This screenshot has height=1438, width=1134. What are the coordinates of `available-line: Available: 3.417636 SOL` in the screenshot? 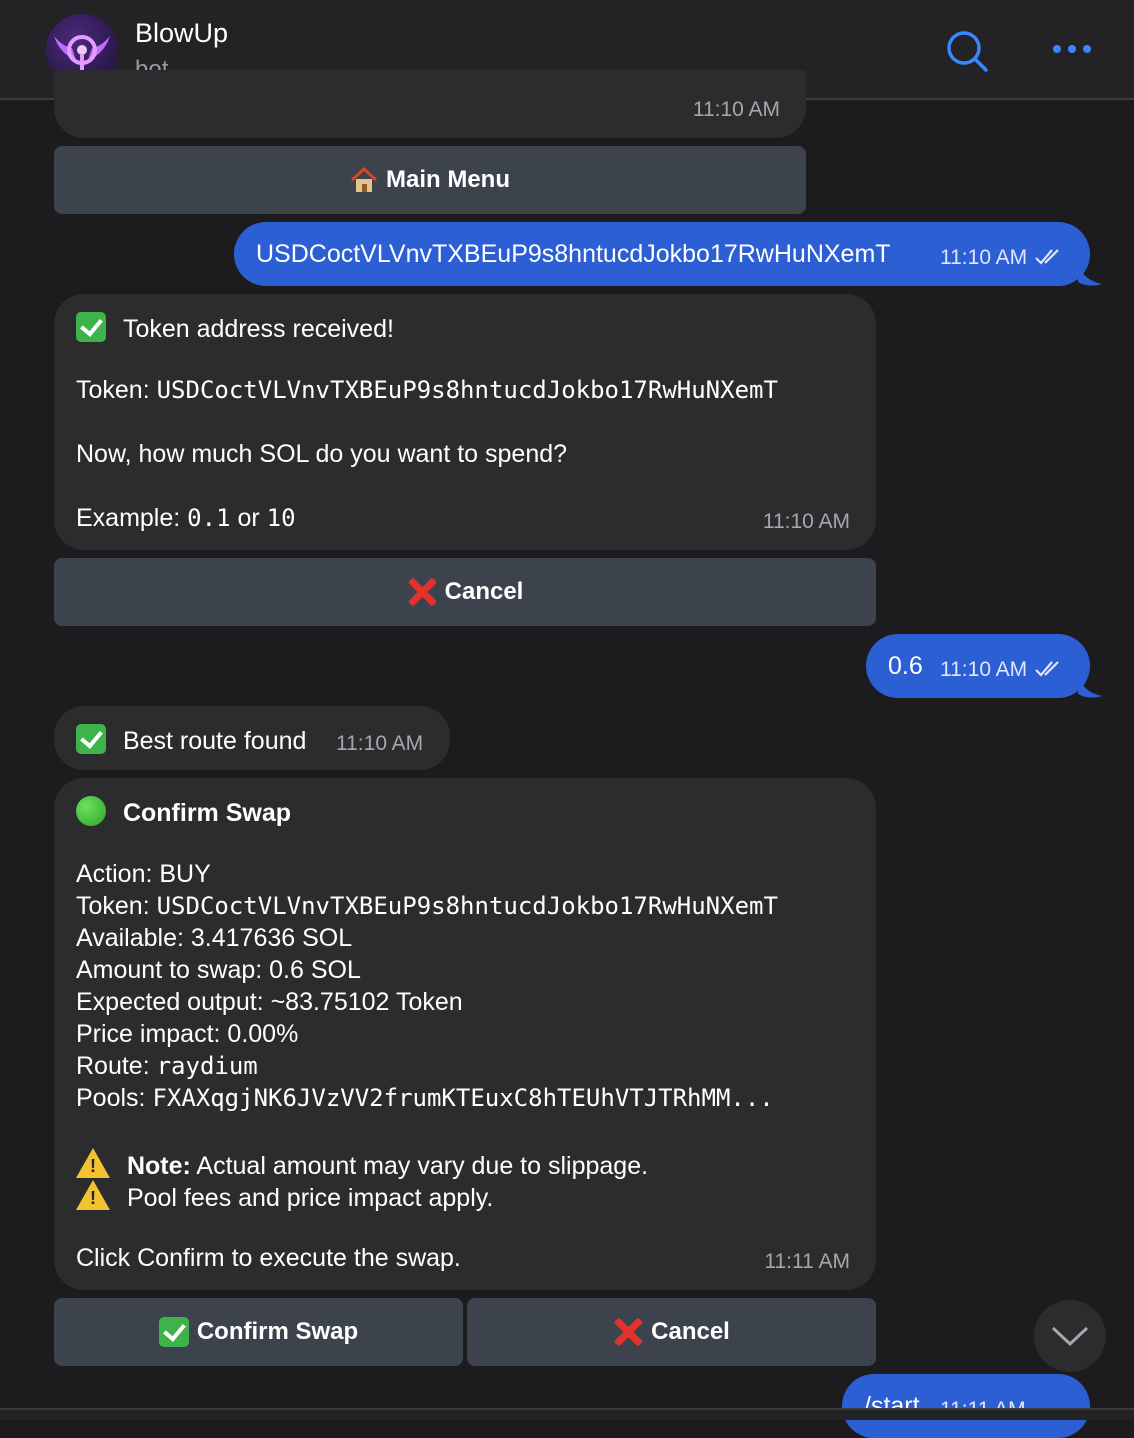 It's located at (214, 938).